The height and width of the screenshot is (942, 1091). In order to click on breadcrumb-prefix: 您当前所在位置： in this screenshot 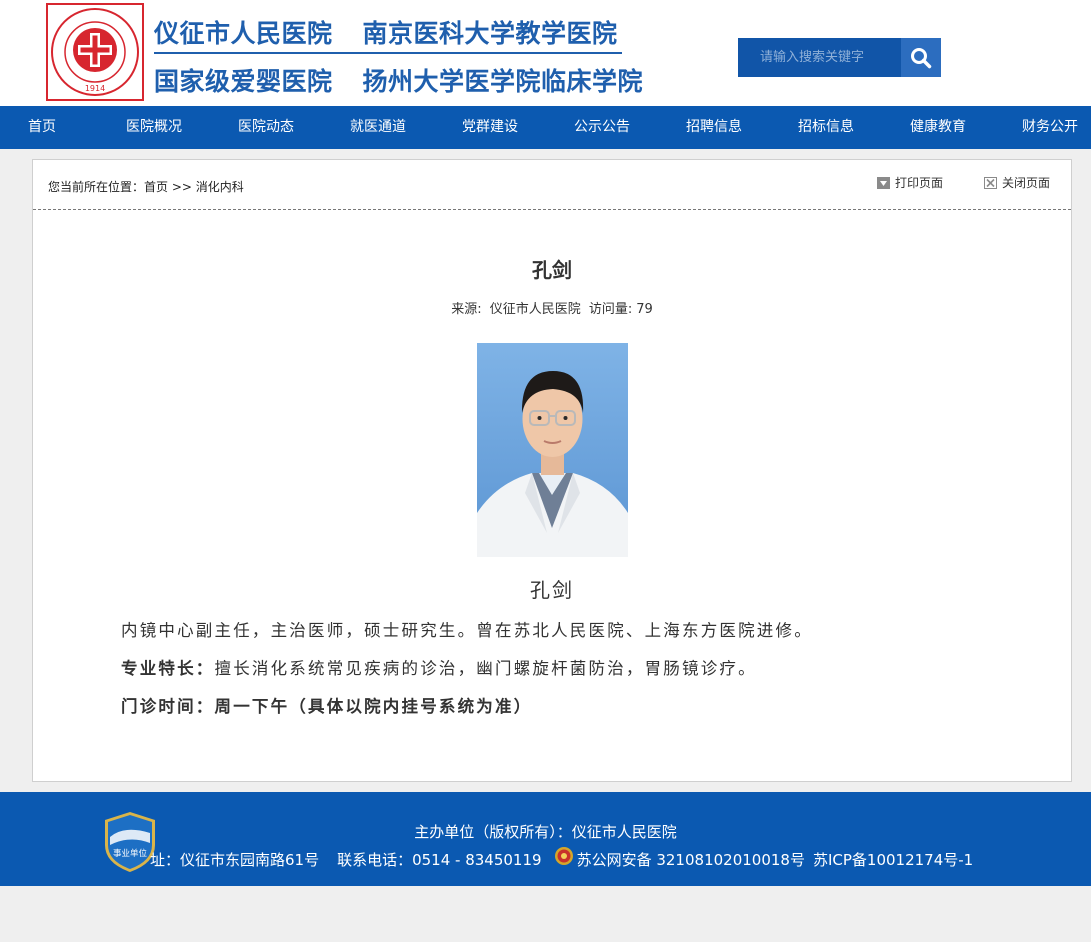, I will do `click(96, 187)`.